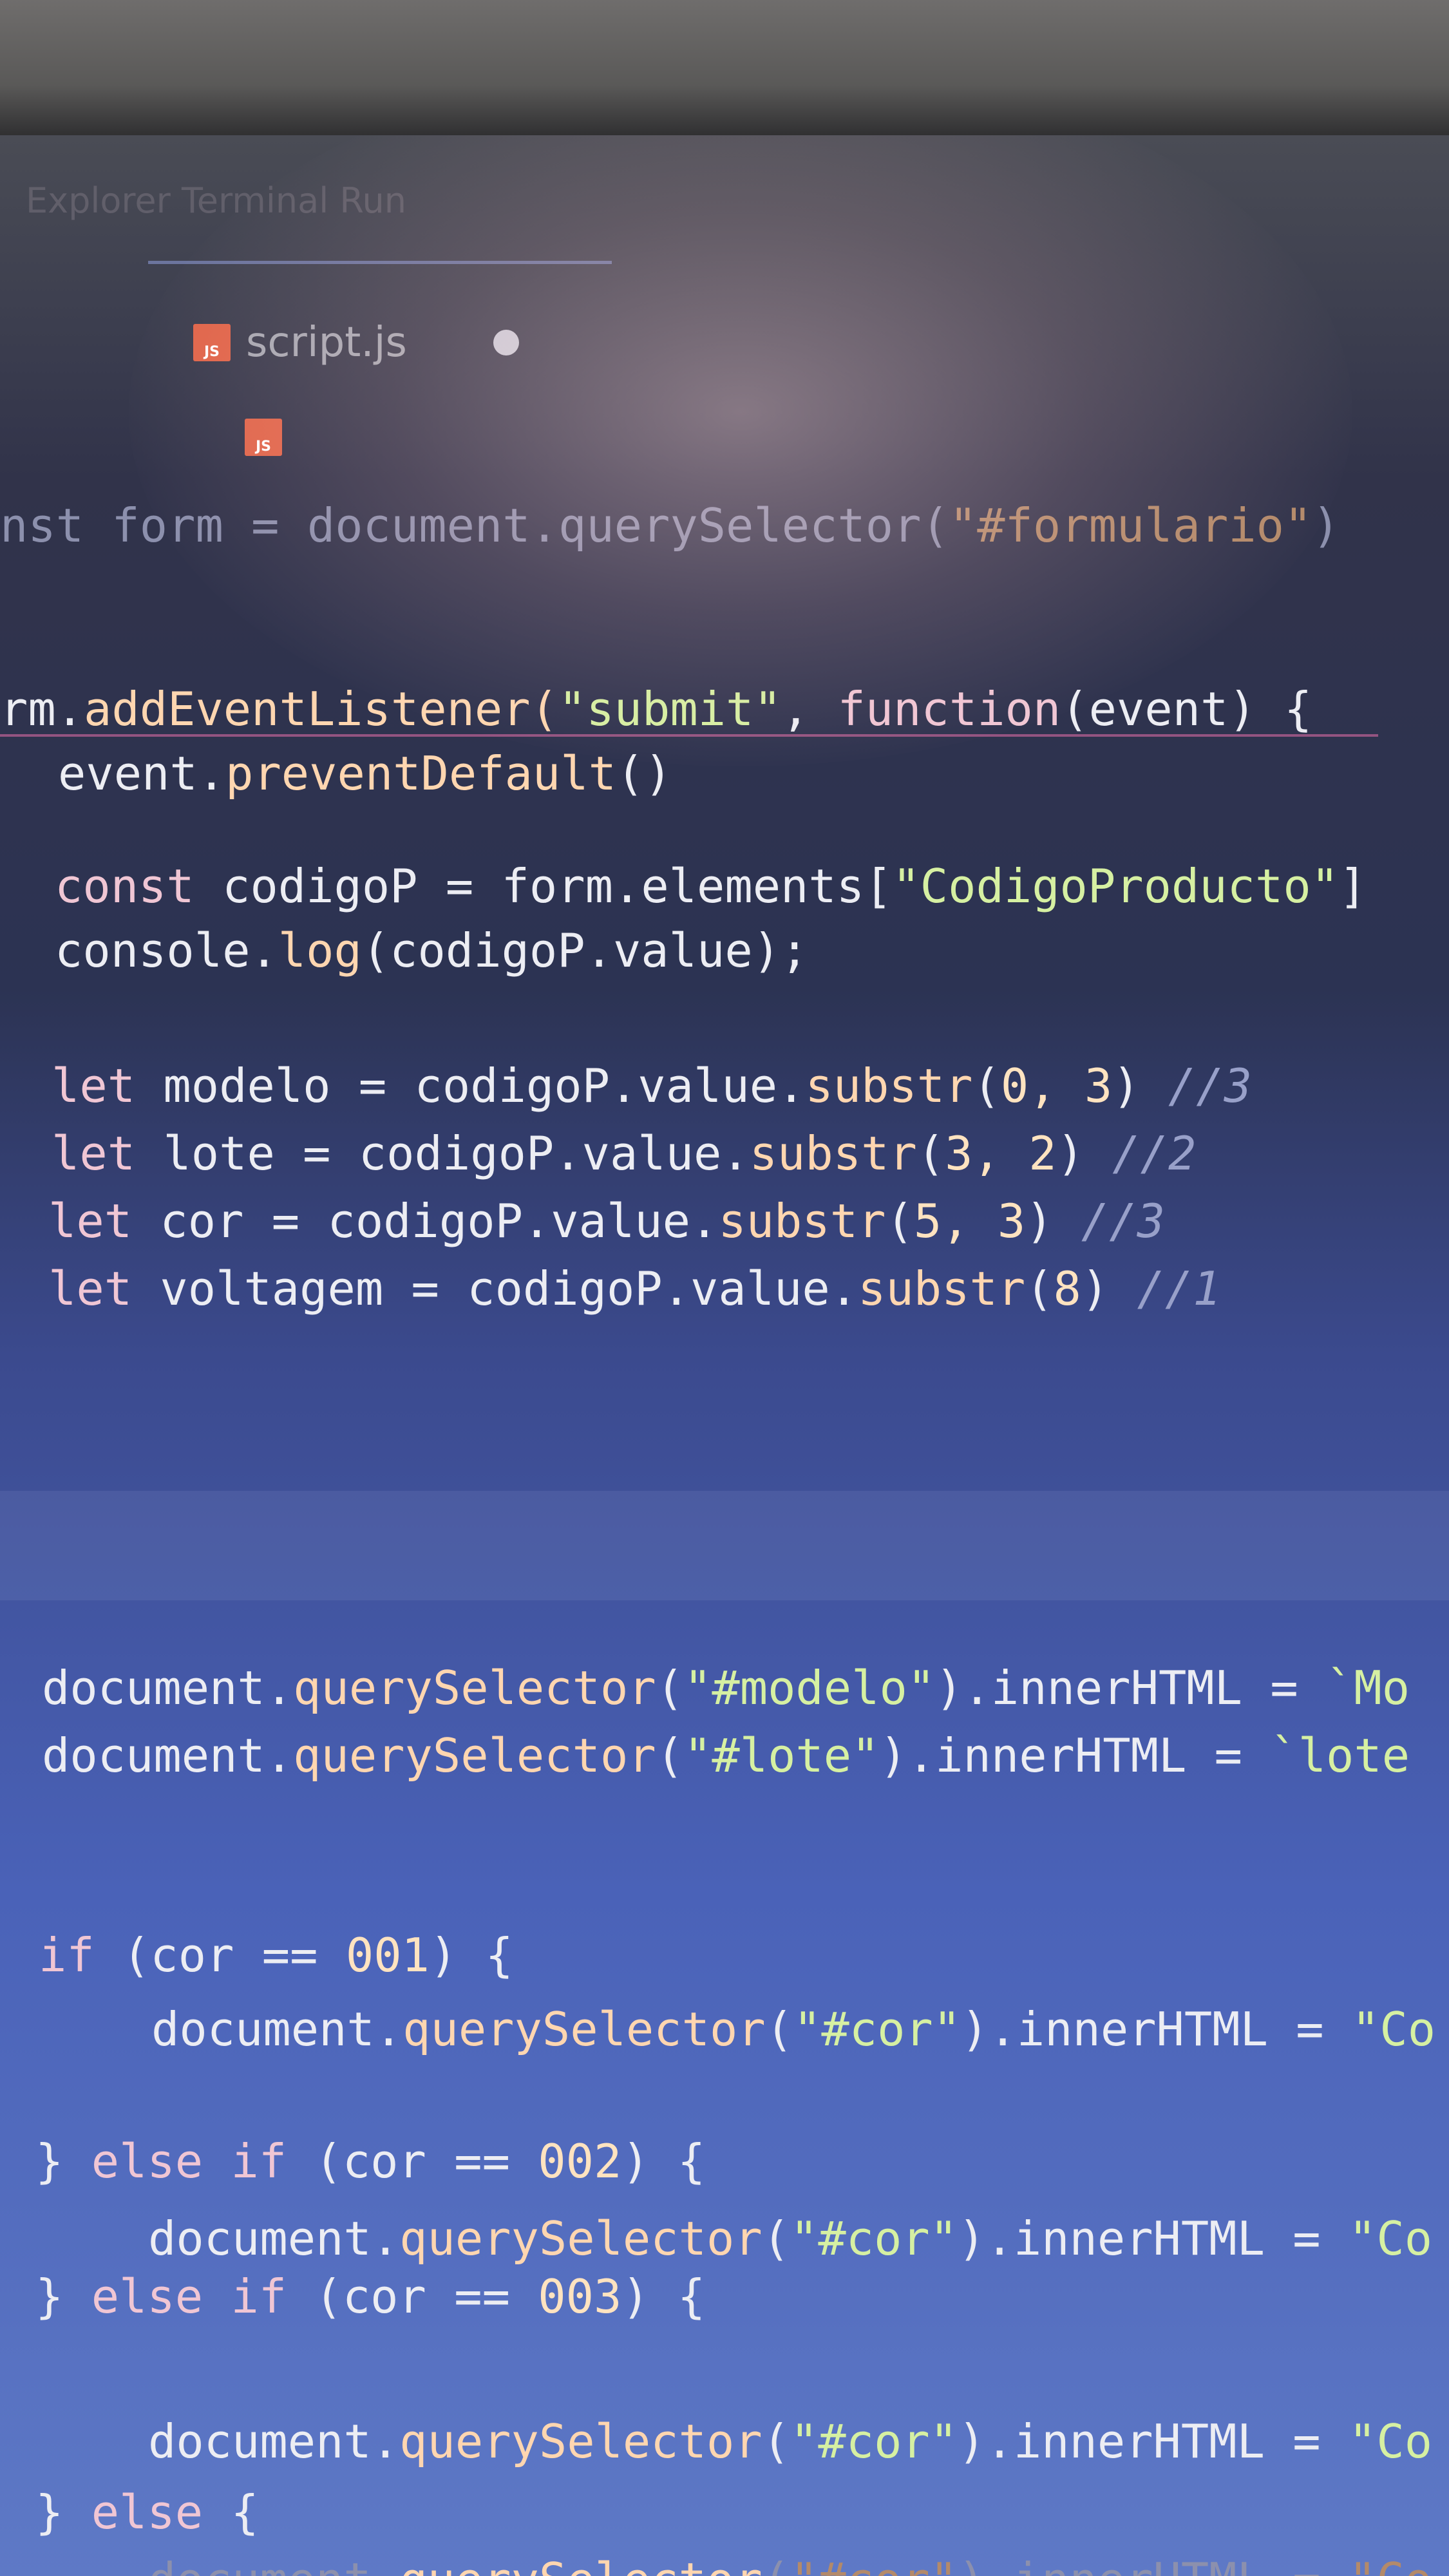 This screenshot has height=2576, width=1449. I want to click on active-tab-underline, so click(380, 262).